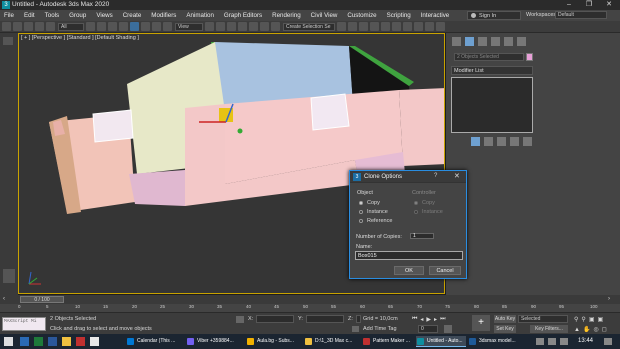 The height and width of the screenshot is (349, 620). Describe the element at coordinates (409, 270) in the screenshot. I see `ok-button: OK` at that location.